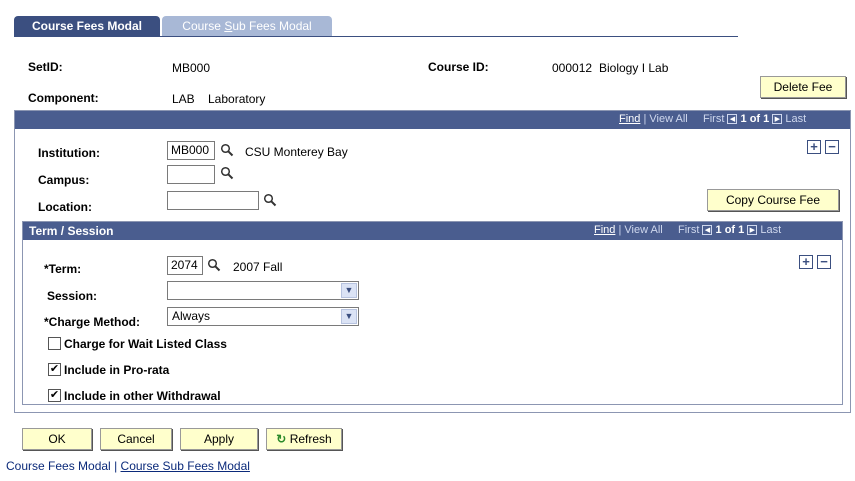 The image size is (855, 481). I want to click on session-select: ▼, so click(263, 290).